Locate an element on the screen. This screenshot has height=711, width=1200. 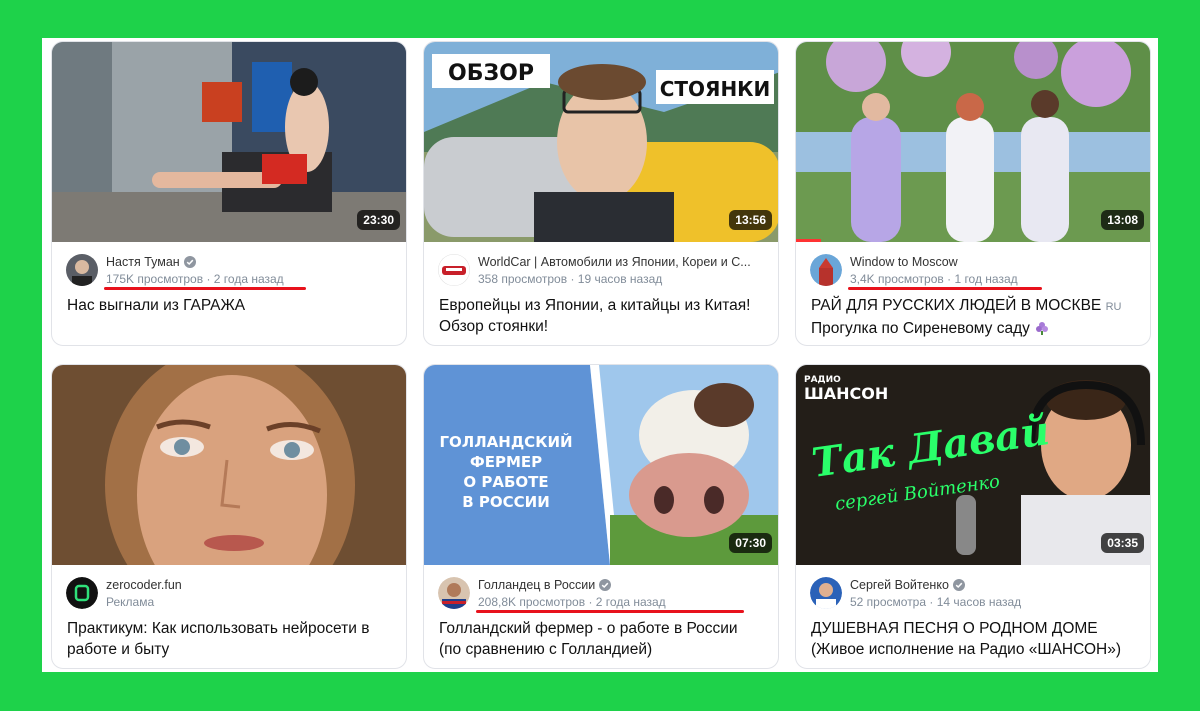
channel-name: Window to Moscow is located at coordinates (994, 262).